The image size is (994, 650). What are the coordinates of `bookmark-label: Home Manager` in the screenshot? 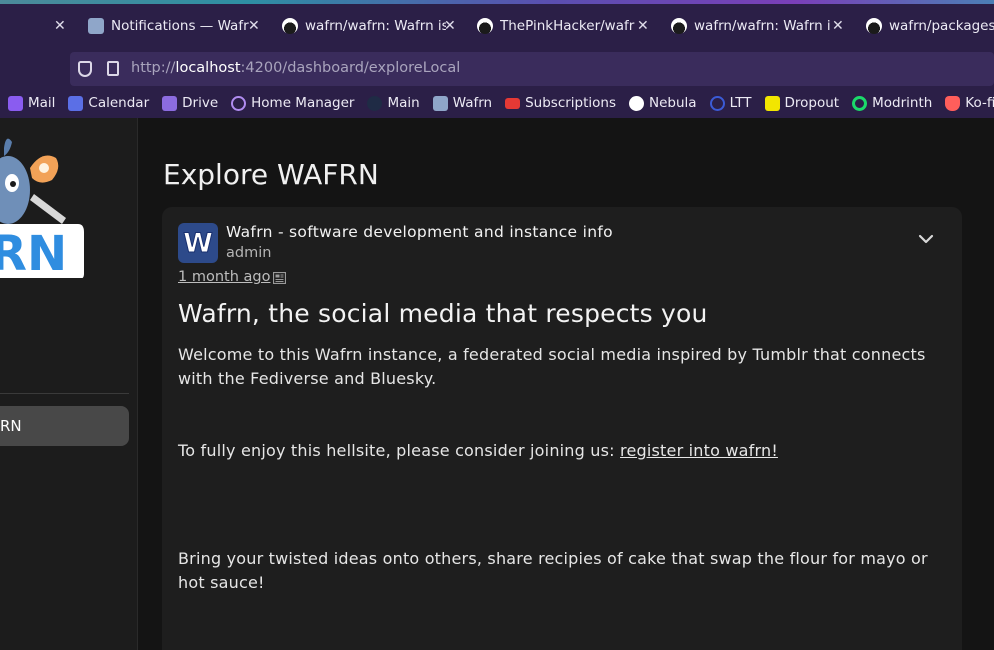 It's located at (303, 103).